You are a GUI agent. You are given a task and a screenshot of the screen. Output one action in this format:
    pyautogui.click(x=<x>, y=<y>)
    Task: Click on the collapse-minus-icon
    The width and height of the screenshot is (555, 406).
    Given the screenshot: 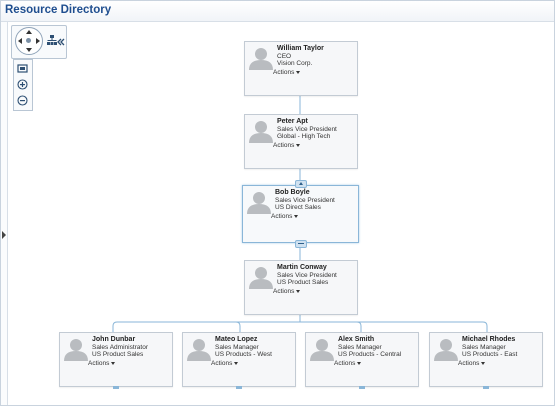 What is the action you would take?
    pyautogui.click(x=301, y=243)
    